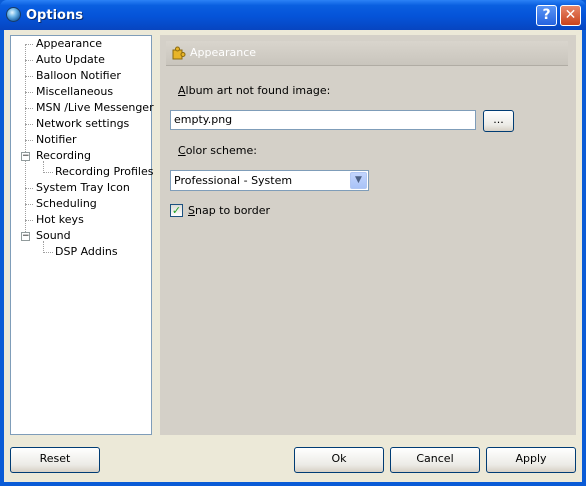 The width and height of the screenshot is (586, 486). I want to click on tree-item-dsp-addins: DSP Addins, so click(86, 252).